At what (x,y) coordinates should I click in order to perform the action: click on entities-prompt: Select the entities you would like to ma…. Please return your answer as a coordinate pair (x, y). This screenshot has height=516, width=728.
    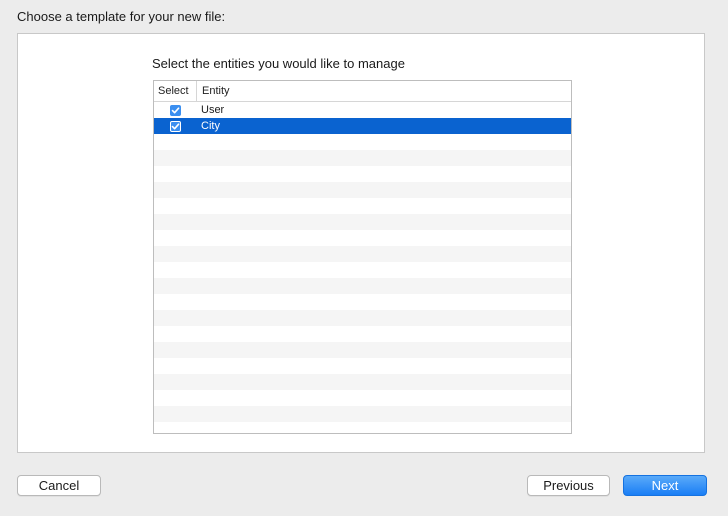
    Looking at the image, I should click on (278, 63).